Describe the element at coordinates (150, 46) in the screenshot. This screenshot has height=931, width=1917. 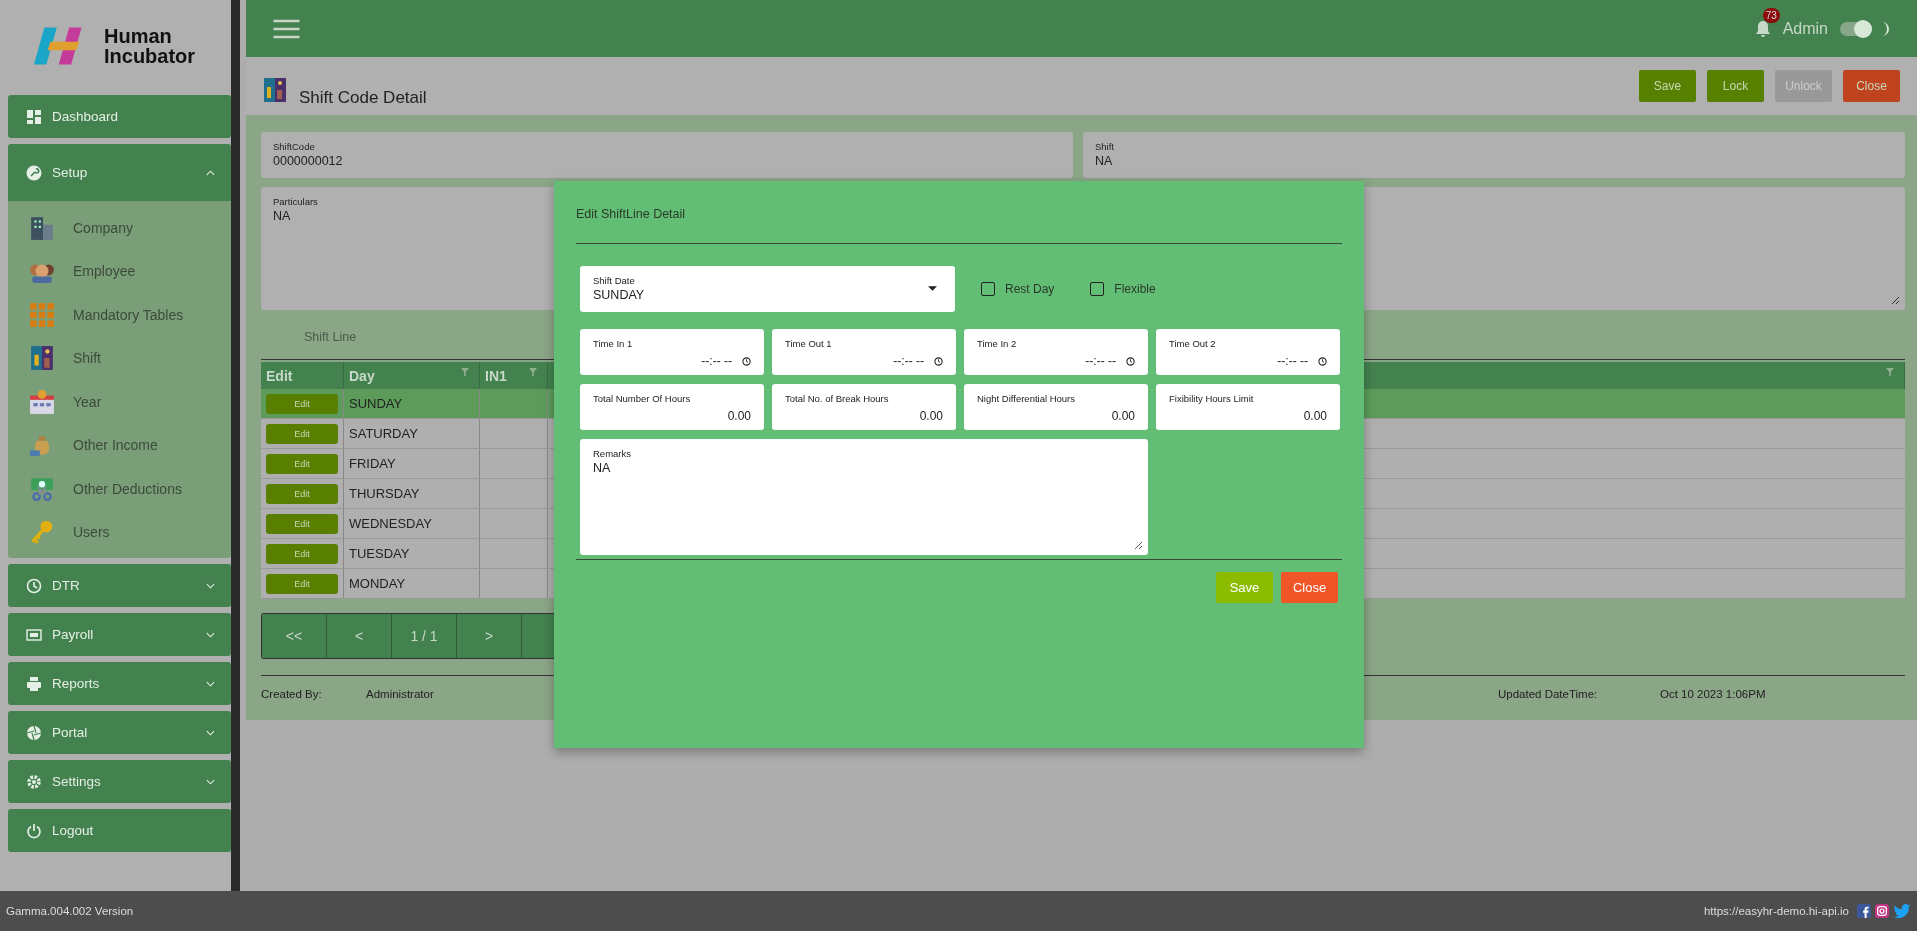
I see `brand-name: Human Incubator` at that location.